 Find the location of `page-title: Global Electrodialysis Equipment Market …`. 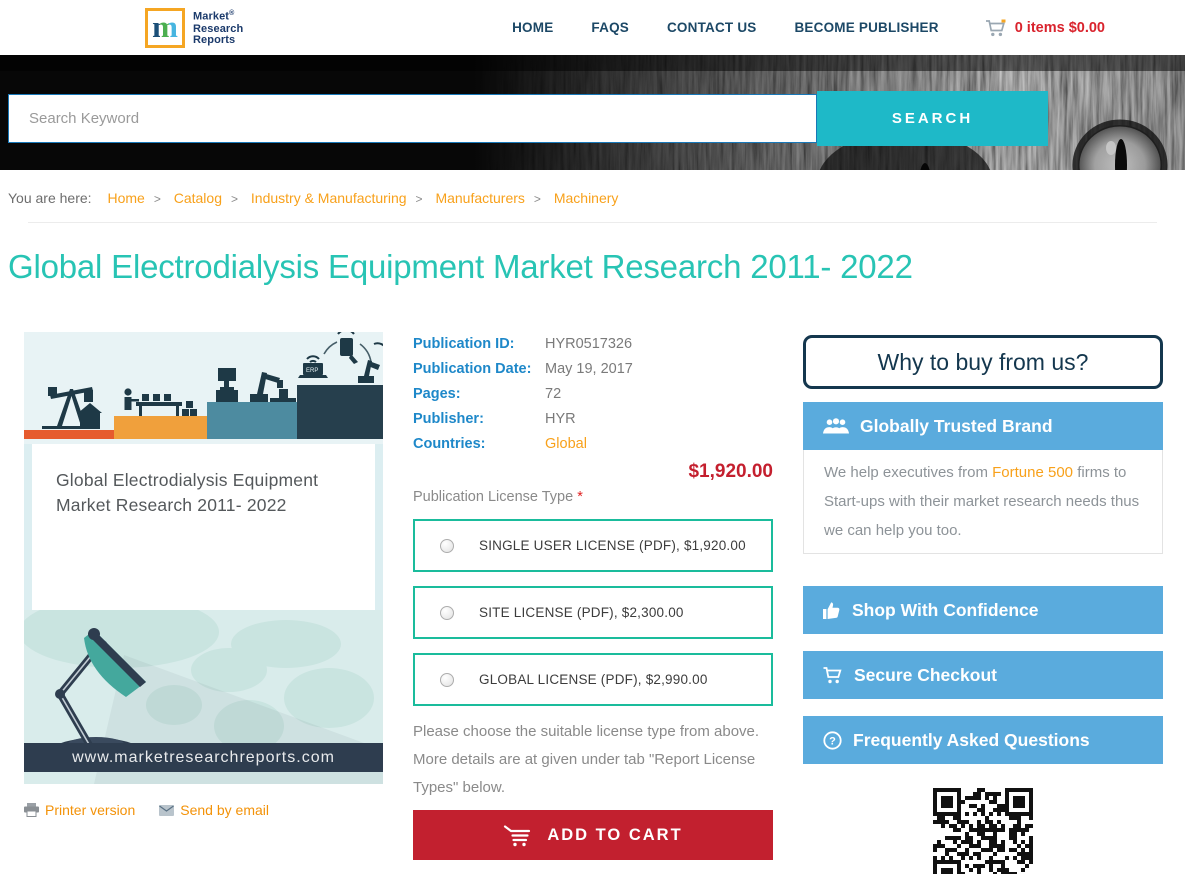

page-title: Global Electrodialysis Equipment Market … is located at coordinates (460, 266).